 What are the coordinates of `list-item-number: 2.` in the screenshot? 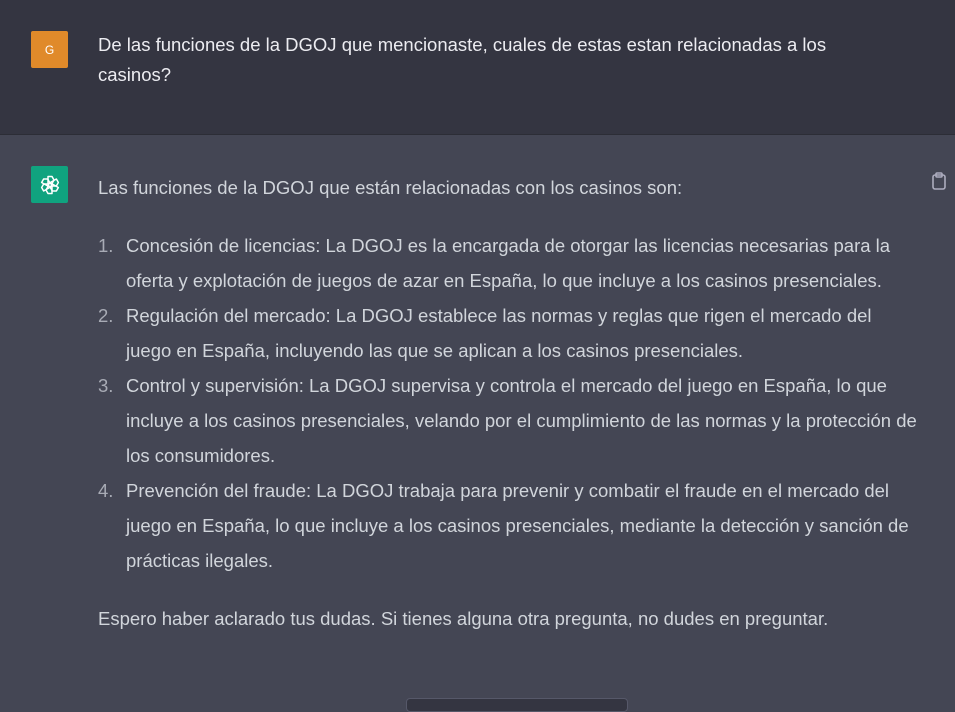 It's located at (106, 315).